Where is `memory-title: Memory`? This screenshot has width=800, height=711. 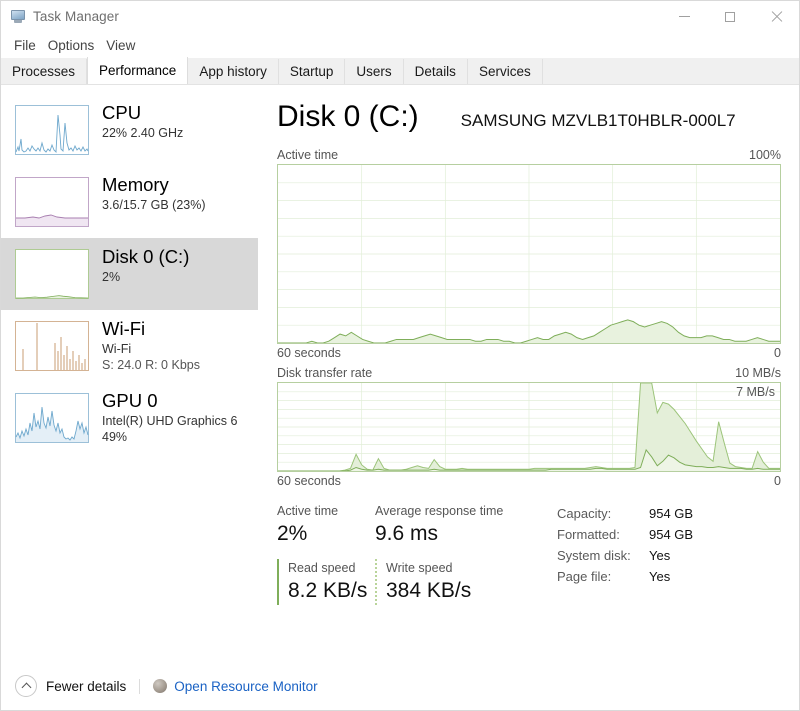
memory-title: Memory is located at coordinates (135, 184).